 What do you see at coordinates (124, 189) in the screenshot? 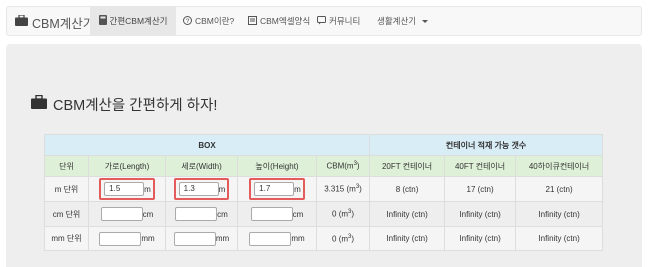
I see `length-input: 1.5` at bounding box center [124, 189].